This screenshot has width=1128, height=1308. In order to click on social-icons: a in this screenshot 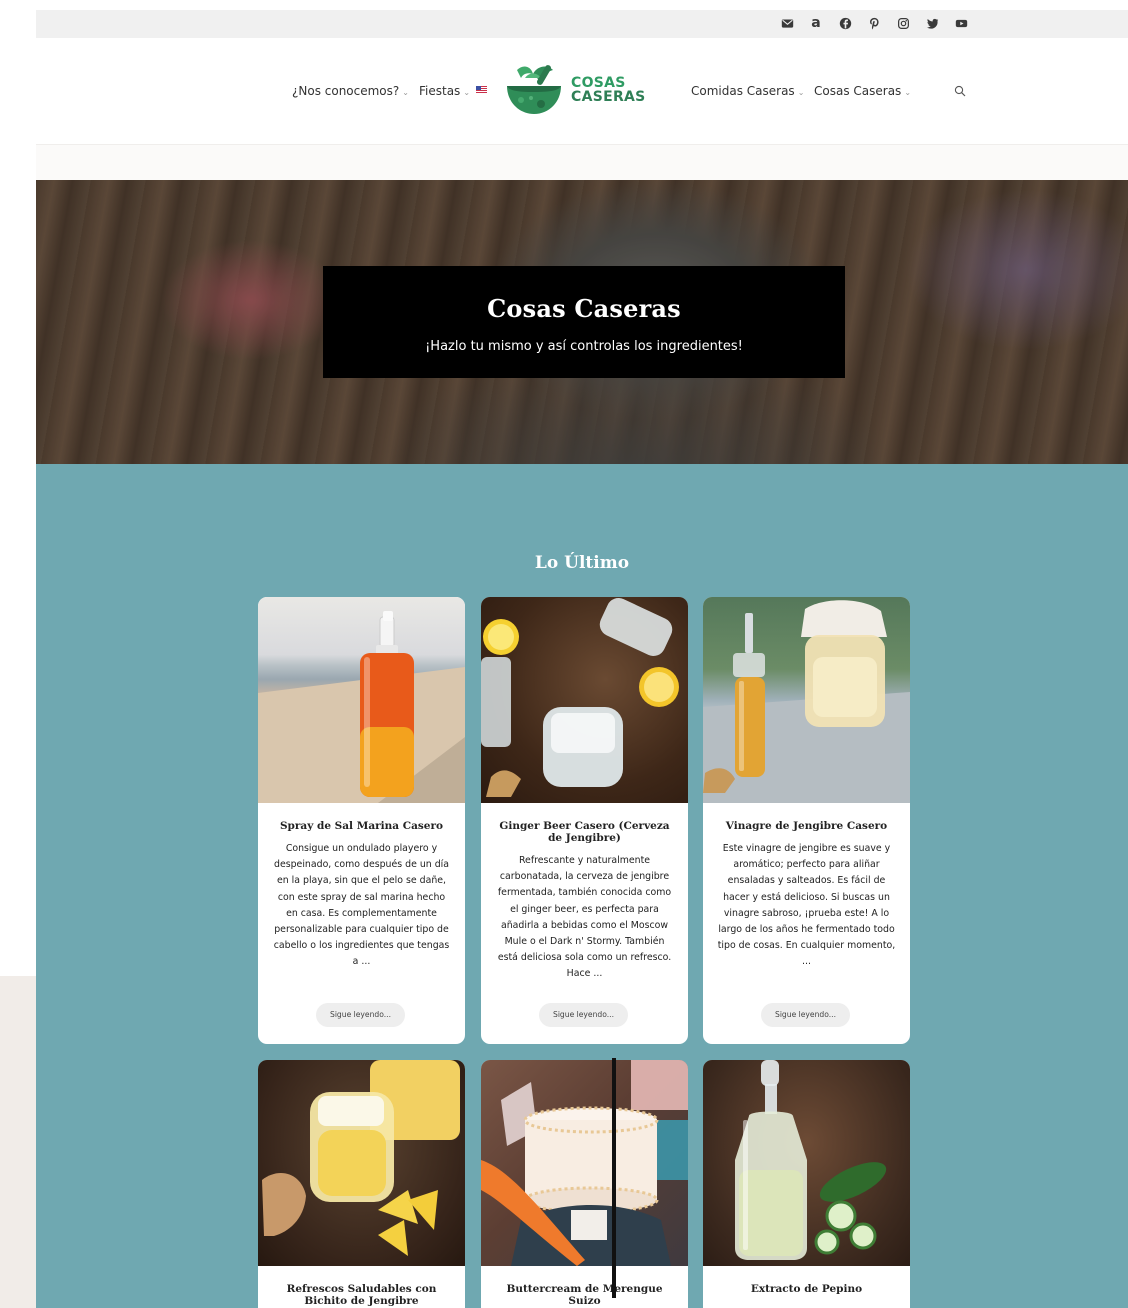, I will do `click(874, 23)`.